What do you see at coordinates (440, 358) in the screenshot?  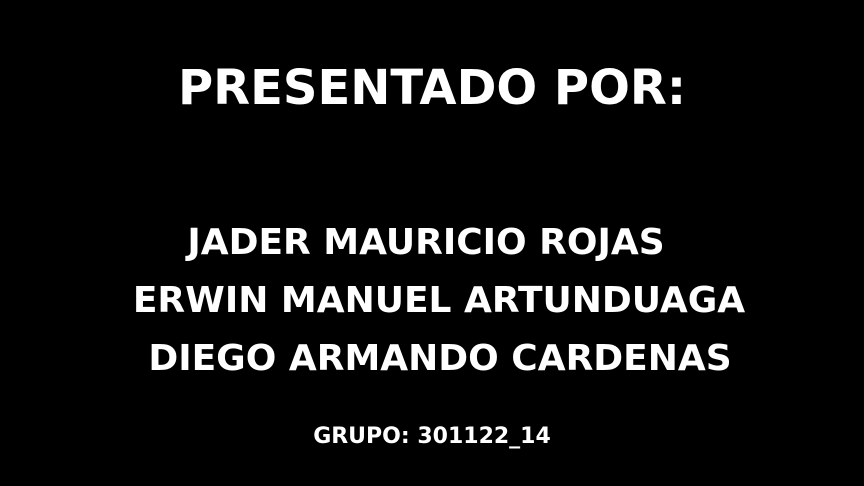 I see `presenter-name-3: DIEGO ARMANDO CARDENAS` at bounding box center [440, 358].